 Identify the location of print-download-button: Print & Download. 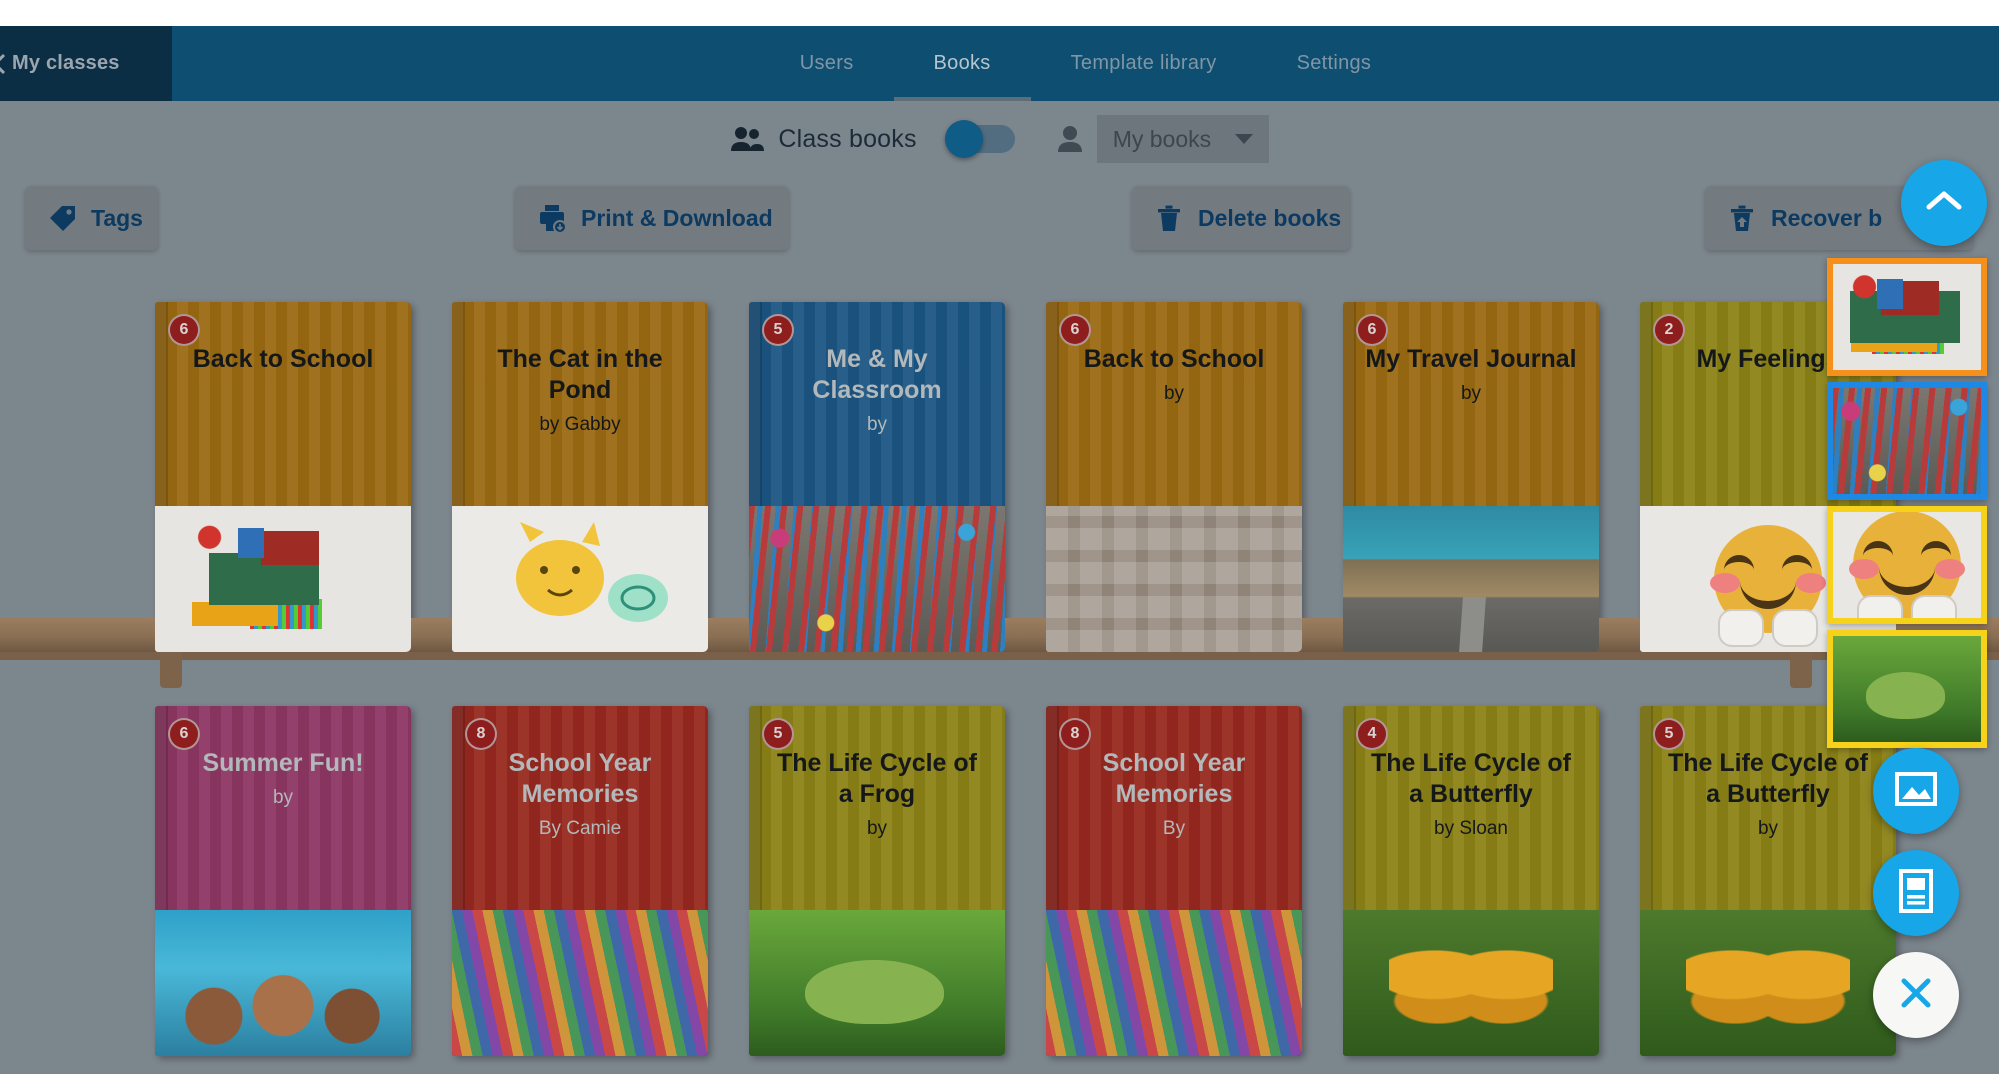
(652, 218).